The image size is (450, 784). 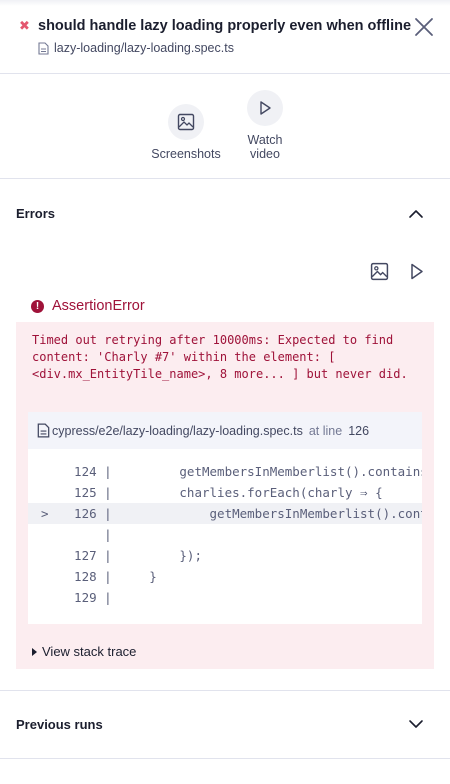 What do you see at coordinates (89, 651) in the screenshot?
I see `view-stack-trace-label: View stack trace` at bounding box center [89, 651].